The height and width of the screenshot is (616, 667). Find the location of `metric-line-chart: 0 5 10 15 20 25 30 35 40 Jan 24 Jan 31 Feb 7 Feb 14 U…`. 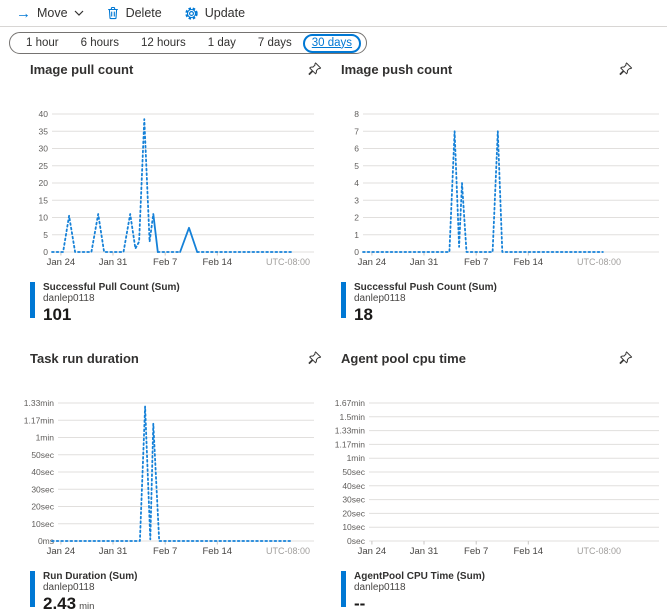

metric-line-chart: 0 5 10 15 20 25 30 35 40 Jan 24 Jan 31 Feb 7 Feb 14 U… is located at coordinates (190, 188).